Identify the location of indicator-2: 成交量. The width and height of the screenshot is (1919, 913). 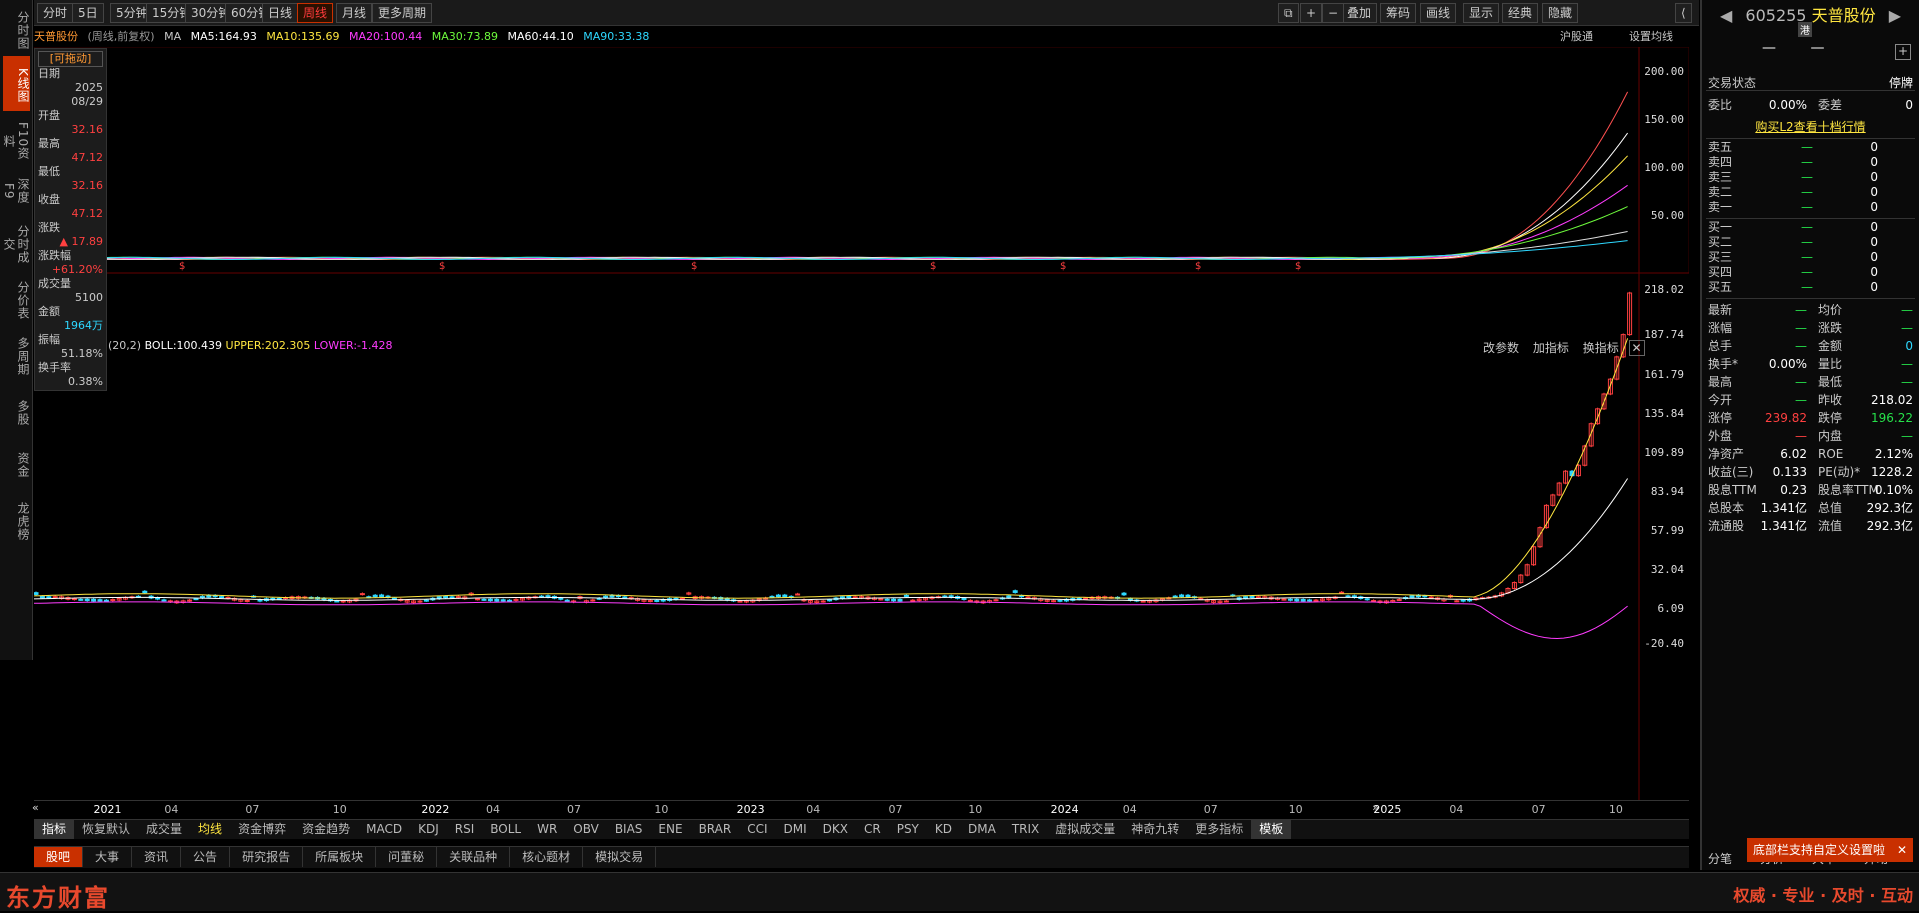
(164, 829).